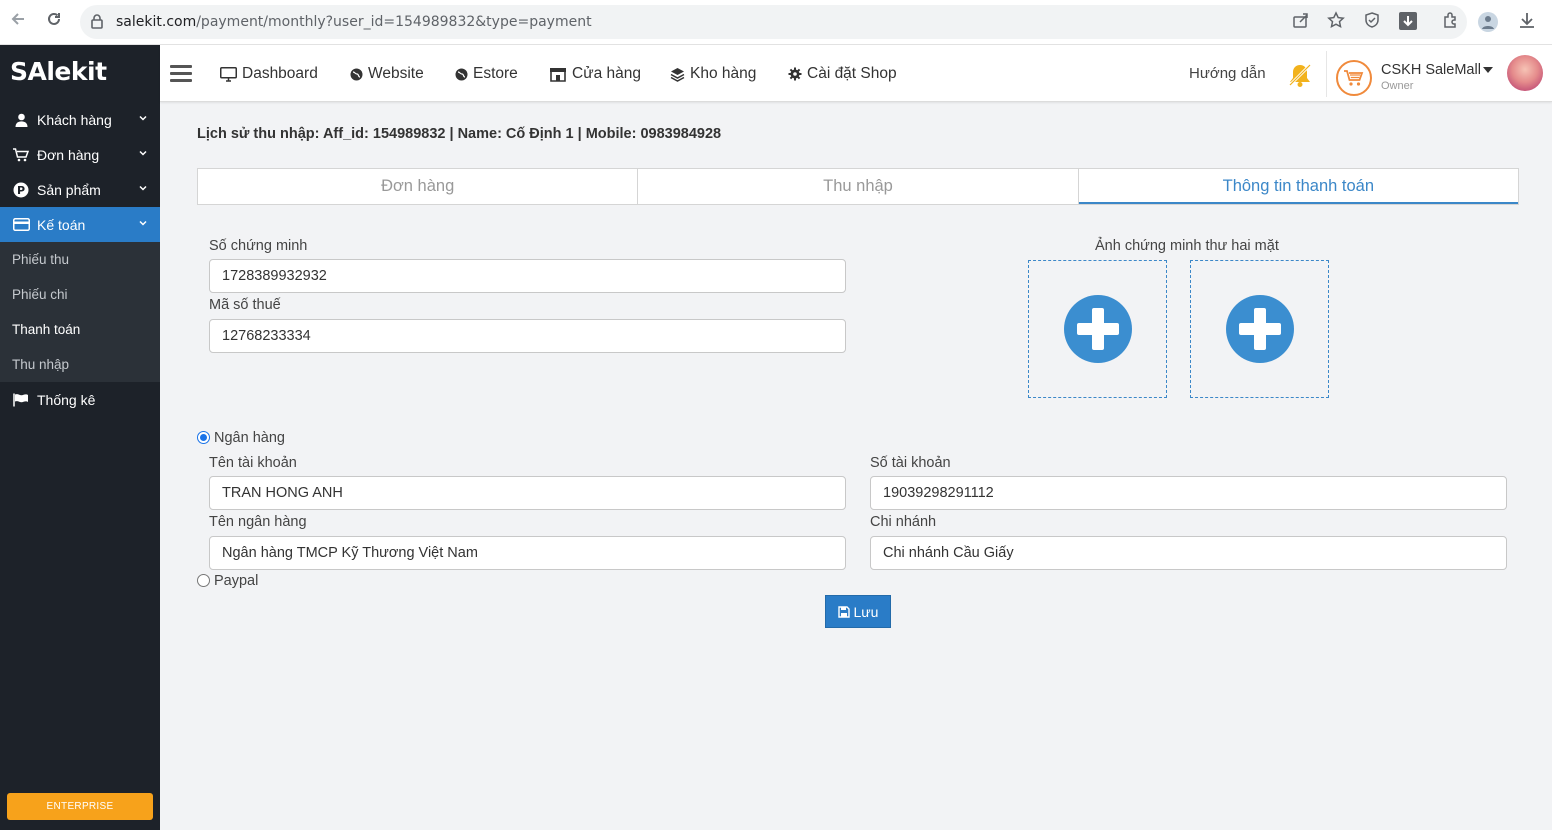 This screenshot has width=1552, height=830. I want to click on tab-payment-info: Thông tin thanh toán, so click(1298, 186).